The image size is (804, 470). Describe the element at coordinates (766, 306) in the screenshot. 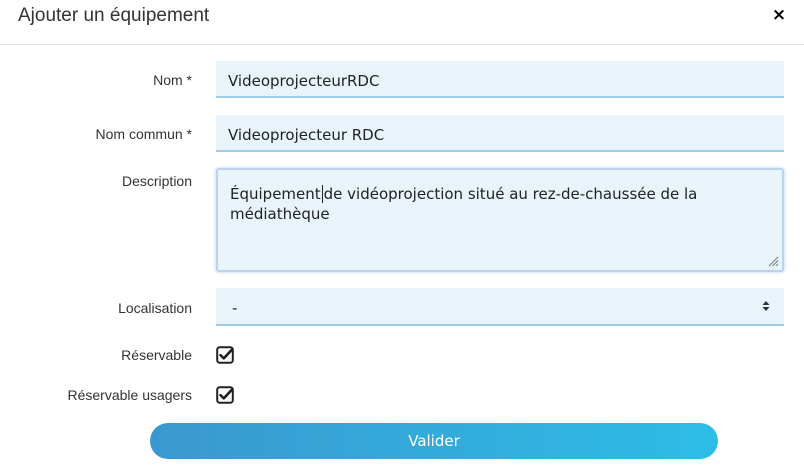

I see `select-arrows-icon` at that location.